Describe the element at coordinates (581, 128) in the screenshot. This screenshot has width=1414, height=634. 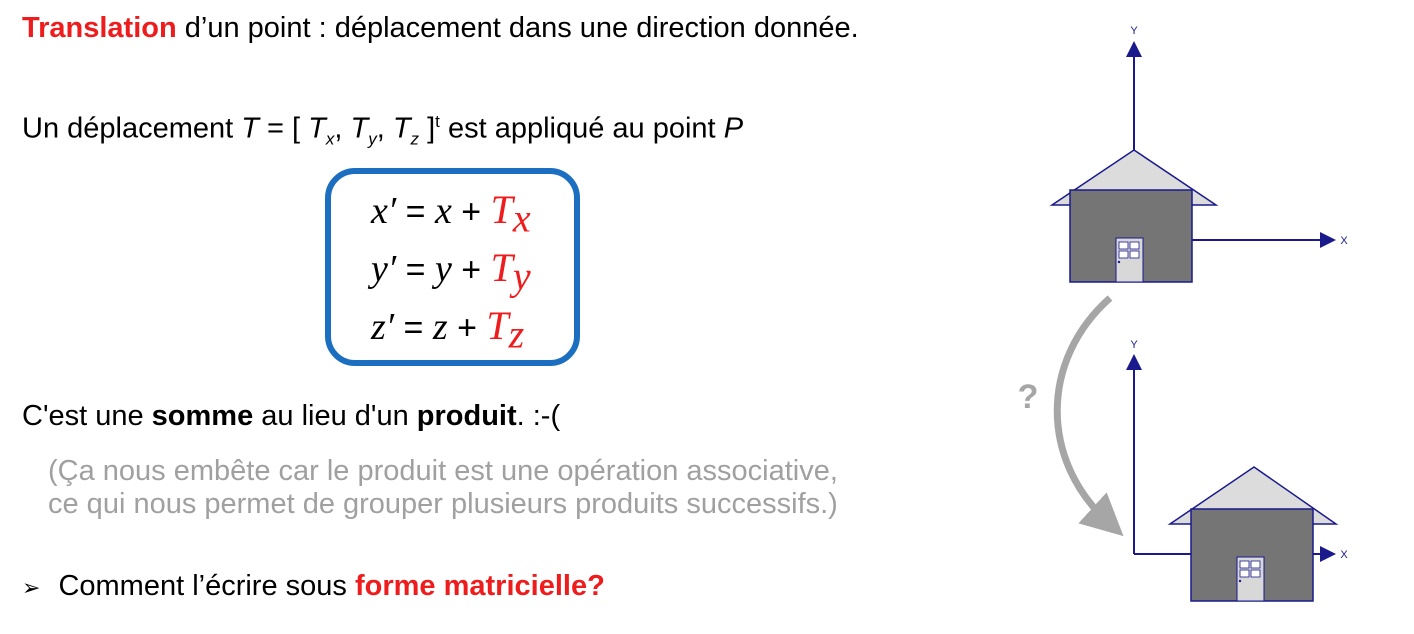
I see `deplacement-suffix: est appliqué au point` at that location.